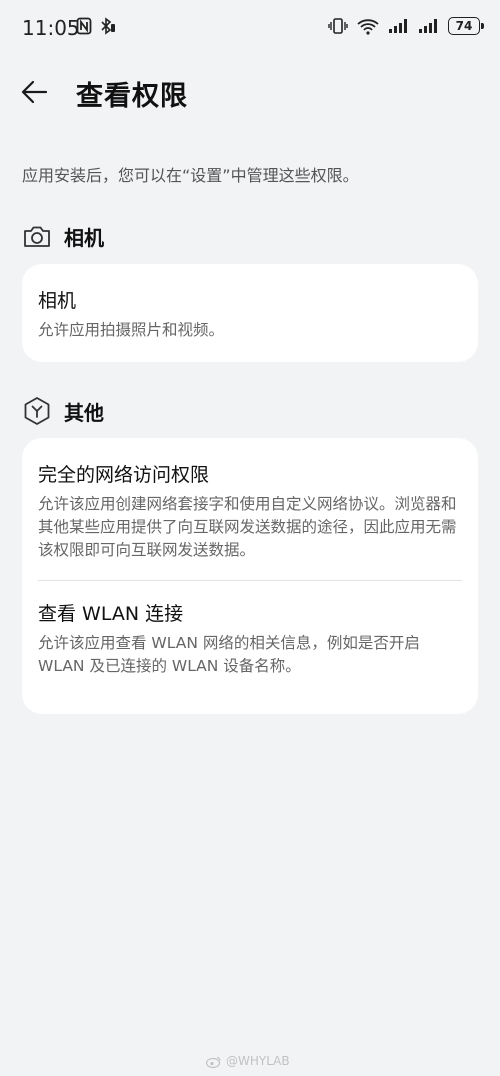 Image resolution: width=500 pixels, height=1076 pixels. I want to click on watermark: @WHYLAB, so click(248, 1061).